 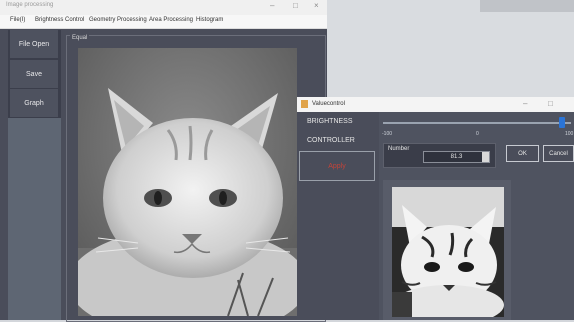 What do you see at coordinates (328, 104) in the screenshot?
I see `value-control-title: Valuecontrol` at bounding box center [328, 104].